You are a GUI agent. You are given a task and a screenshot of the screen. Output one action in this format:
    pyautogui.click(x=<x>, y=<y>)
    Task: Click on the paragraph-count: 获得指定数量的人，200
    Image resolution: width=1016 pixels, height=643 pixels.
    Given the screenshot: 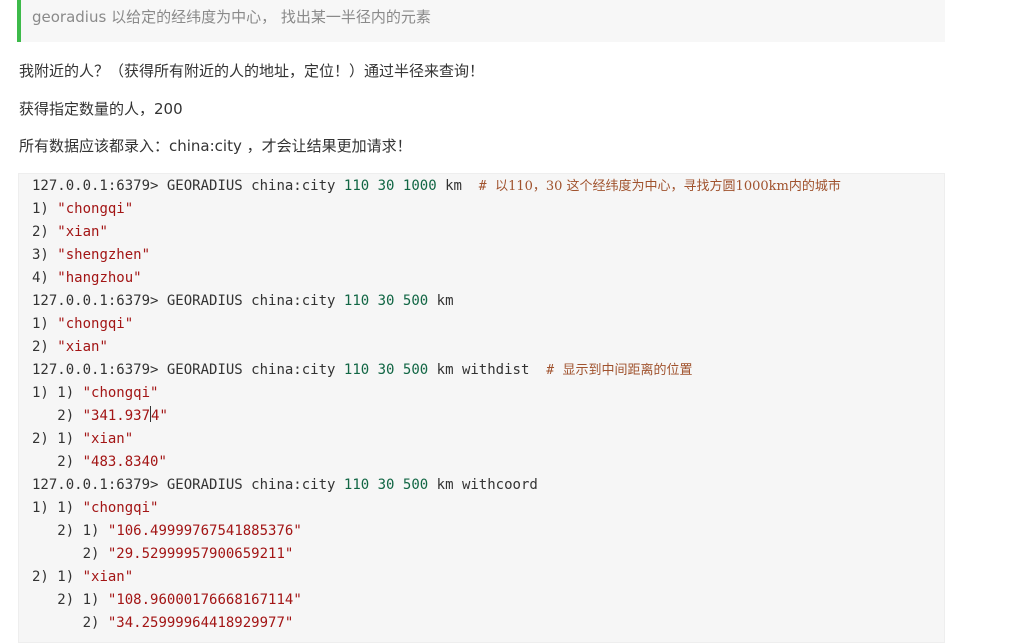 What is the action you would take?
    pyautogui.click(x=101, y=109)
    